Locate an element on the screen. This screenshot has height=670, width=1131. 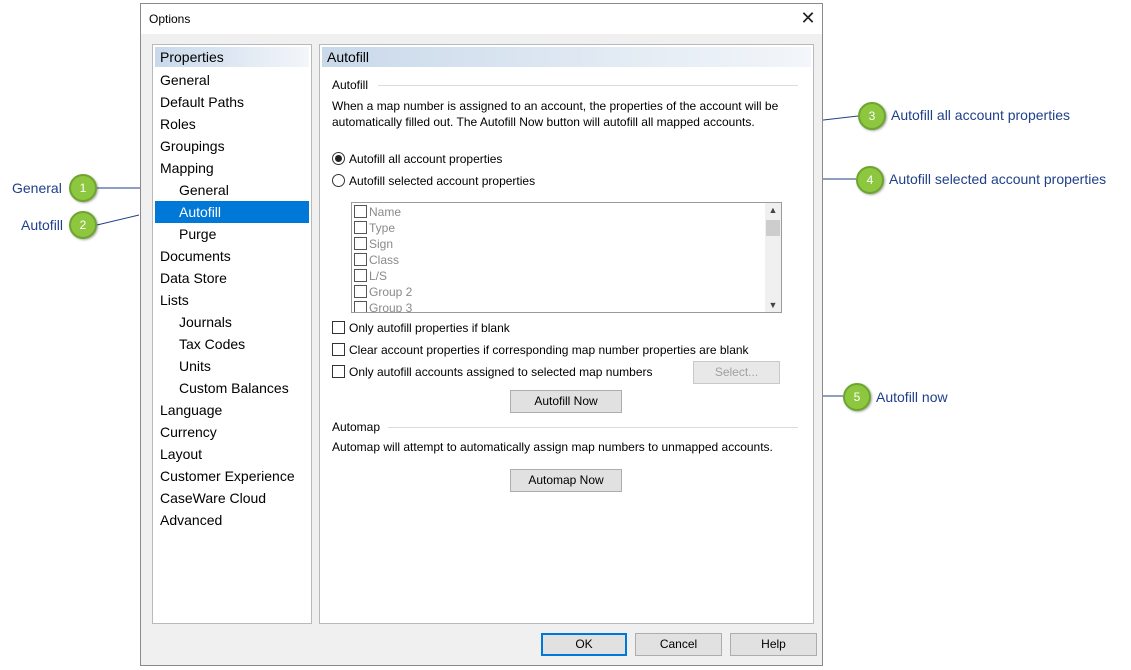
callout-badge-1: 1 is located at coordinates (83, 188).